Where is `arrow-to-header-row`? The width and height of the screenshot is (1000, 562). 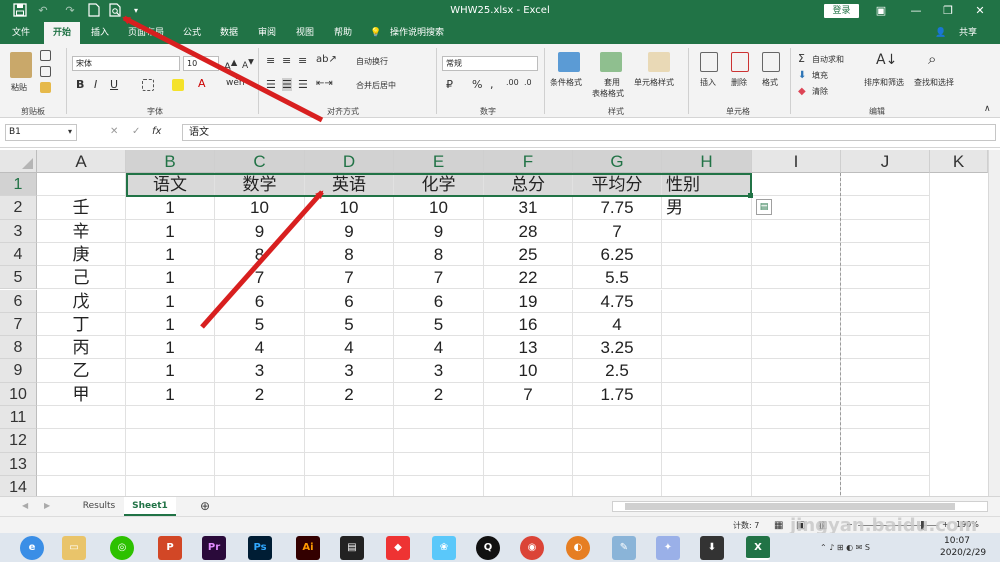
arrow-to-header-row is located at coordinates (262, 259).